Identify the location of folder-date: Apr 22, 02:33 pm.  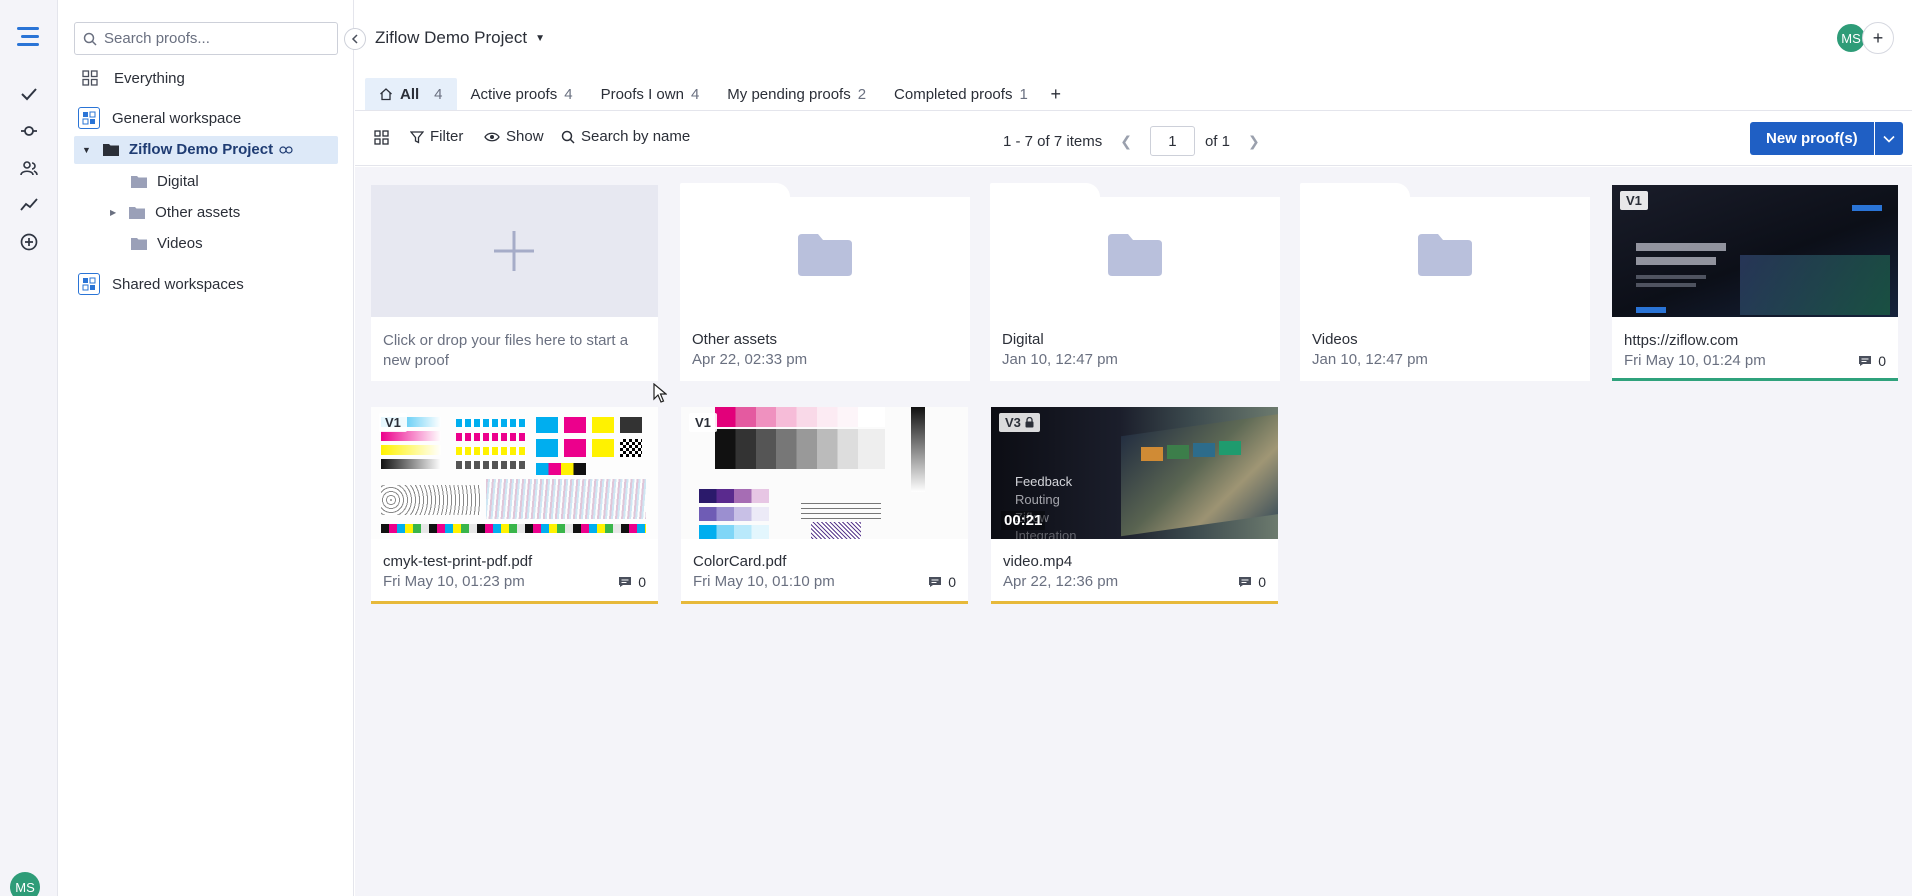
(750, 359).